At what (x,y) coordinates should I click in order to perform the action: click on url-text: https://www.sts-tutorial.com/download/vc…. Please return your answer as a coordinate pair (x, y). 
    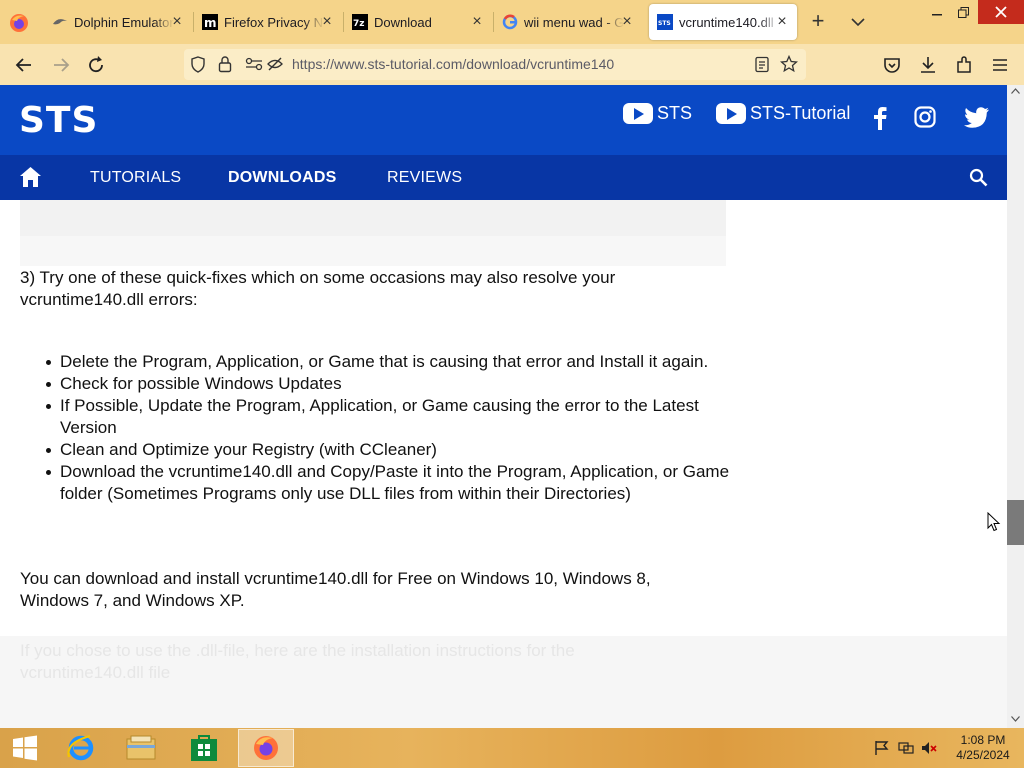
    Looking at the image, I should click on (453, 64).